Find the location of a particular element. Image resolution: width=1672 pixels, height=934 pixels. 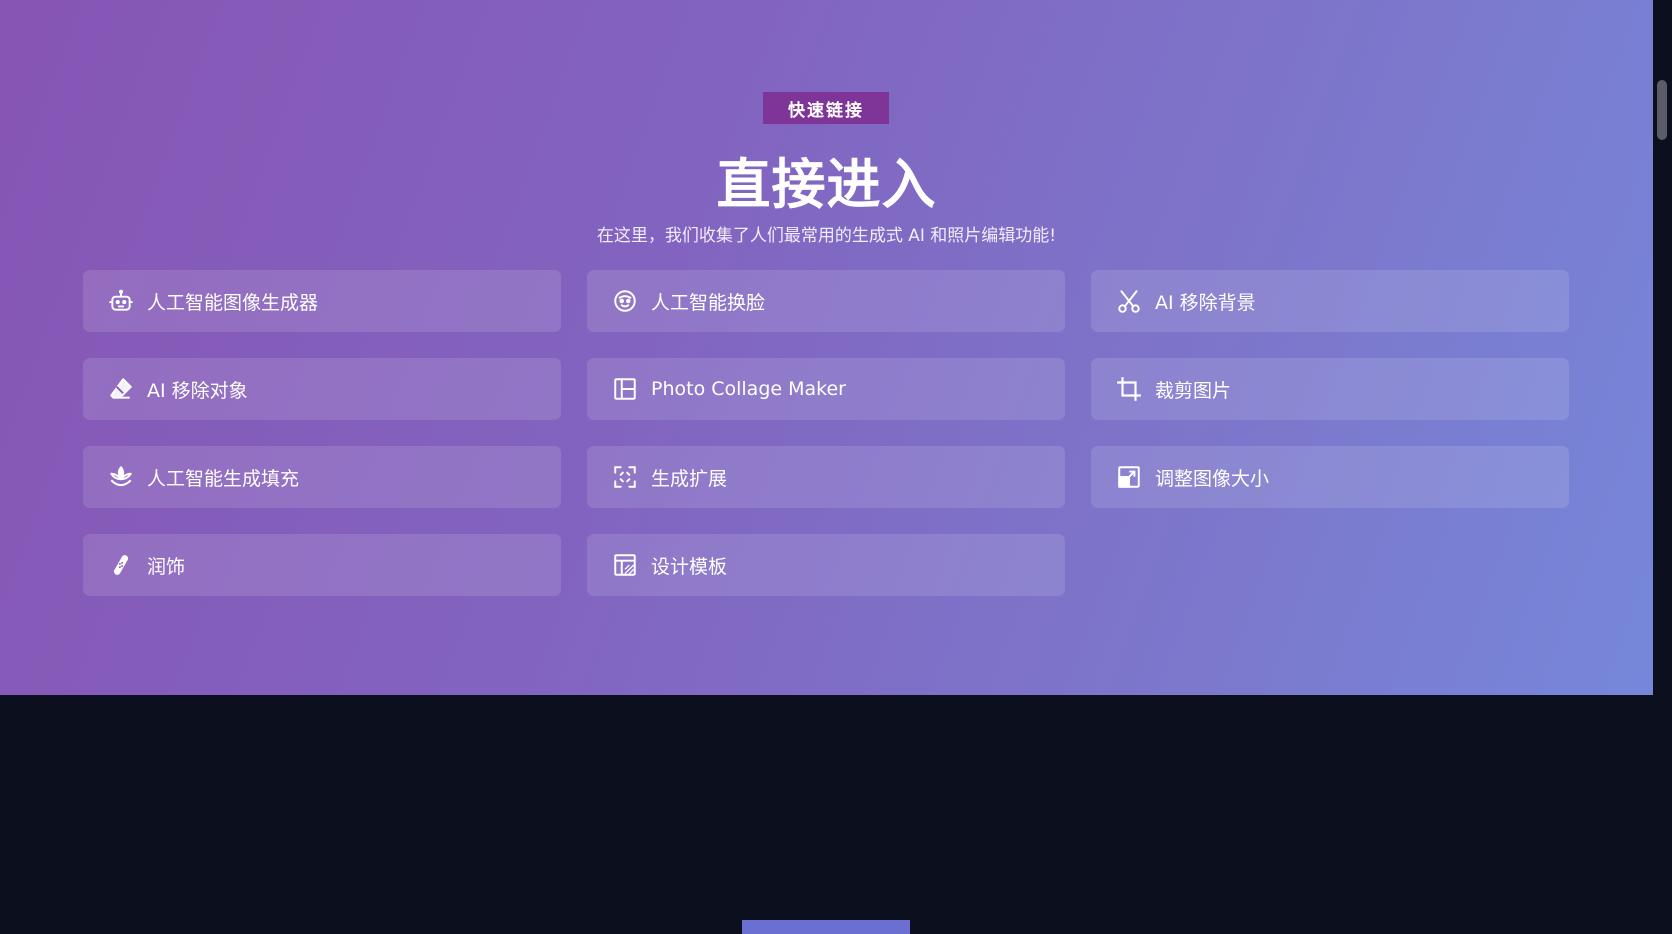

section-title: 直接进入 is located at coordinates (826, 184).